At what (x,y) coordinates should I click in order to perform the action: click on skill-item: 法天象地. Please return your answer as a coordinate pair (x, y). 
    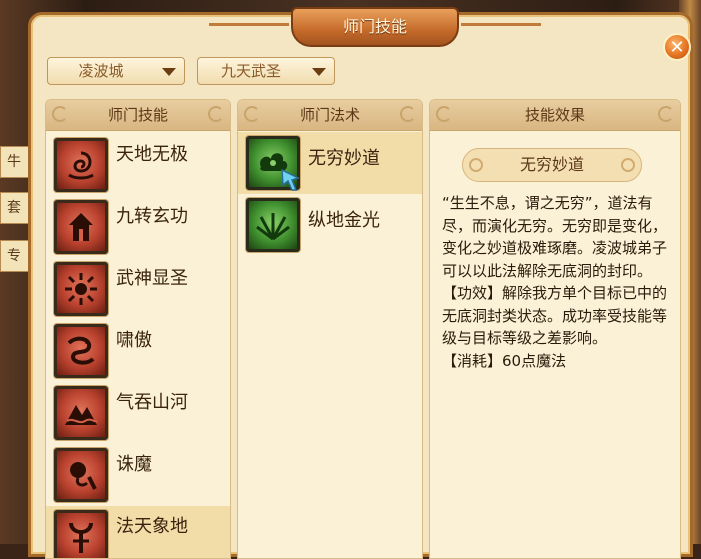
    Looking at the image, I should click on (138, 532).